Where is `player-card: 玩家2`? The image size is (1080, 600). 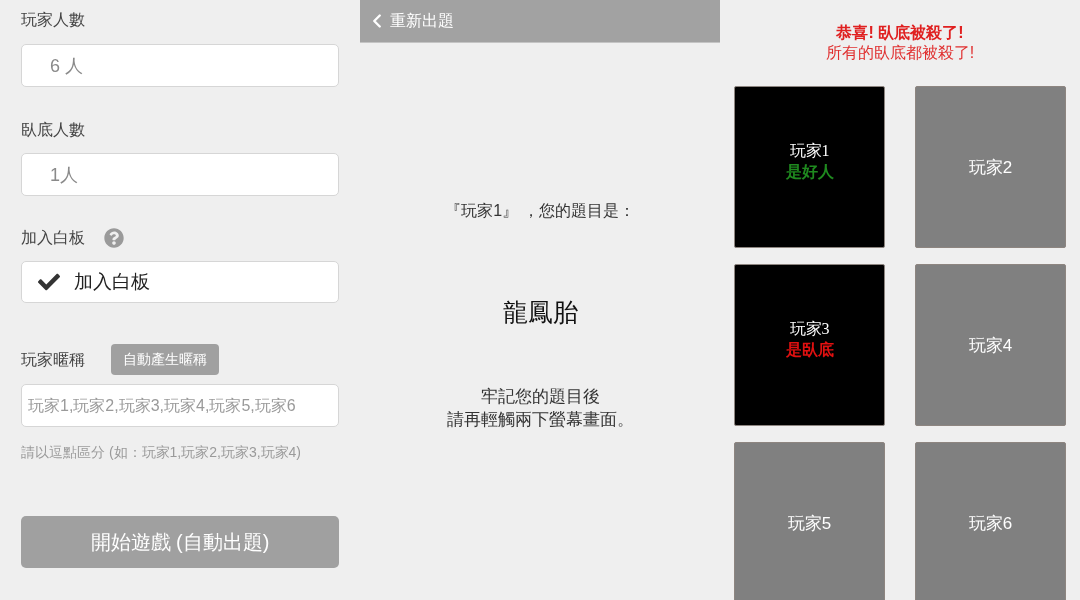 player-card: 玩家2 is located at coordinates (990, 167).